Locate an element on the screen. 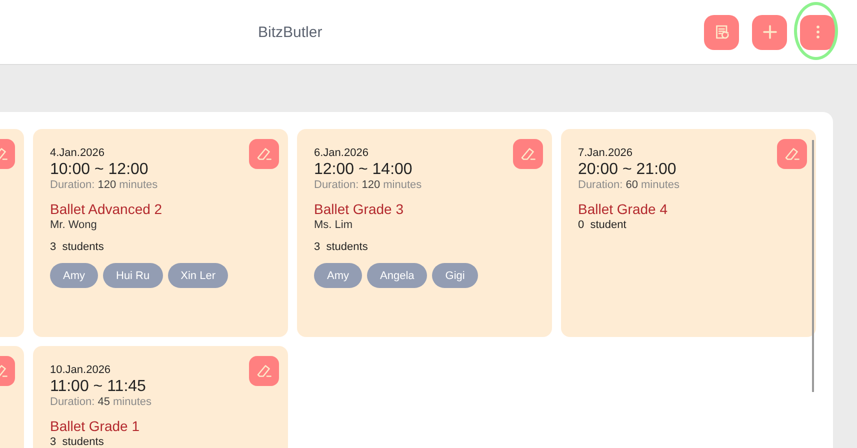 This screenshot has width=857, height=448. scrollbar is located at coordinates (813, 266).